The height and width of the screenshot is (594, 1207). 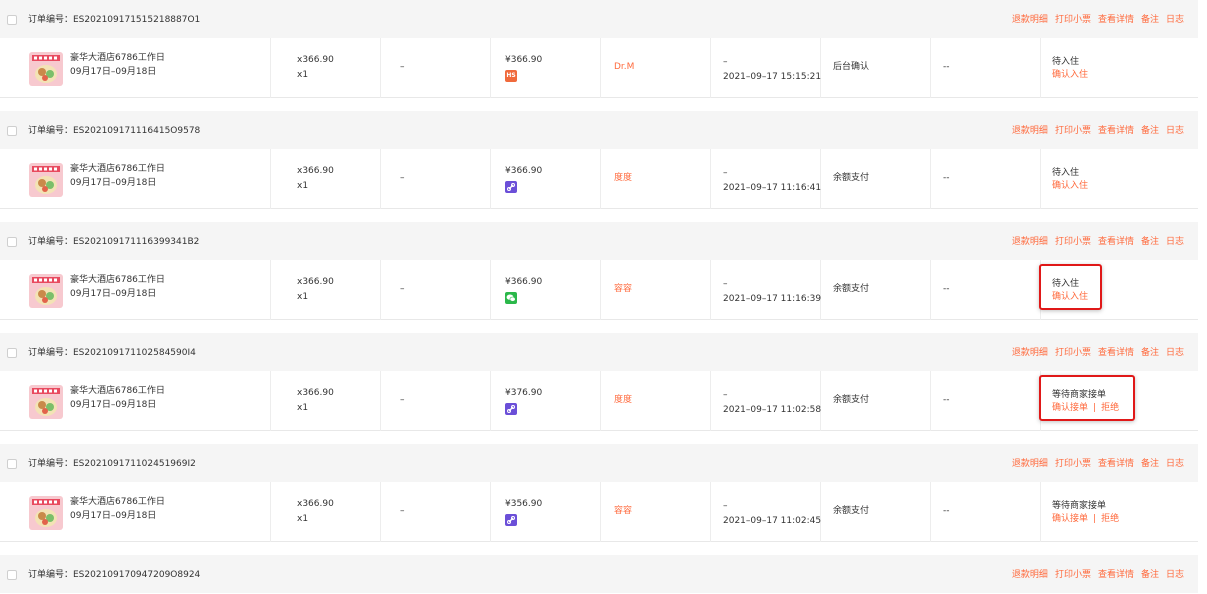 What do you see at coordinates (624, 67) in the screenshot?
I see `buyer-name: Dr.M` at bounding box center [624, 67].